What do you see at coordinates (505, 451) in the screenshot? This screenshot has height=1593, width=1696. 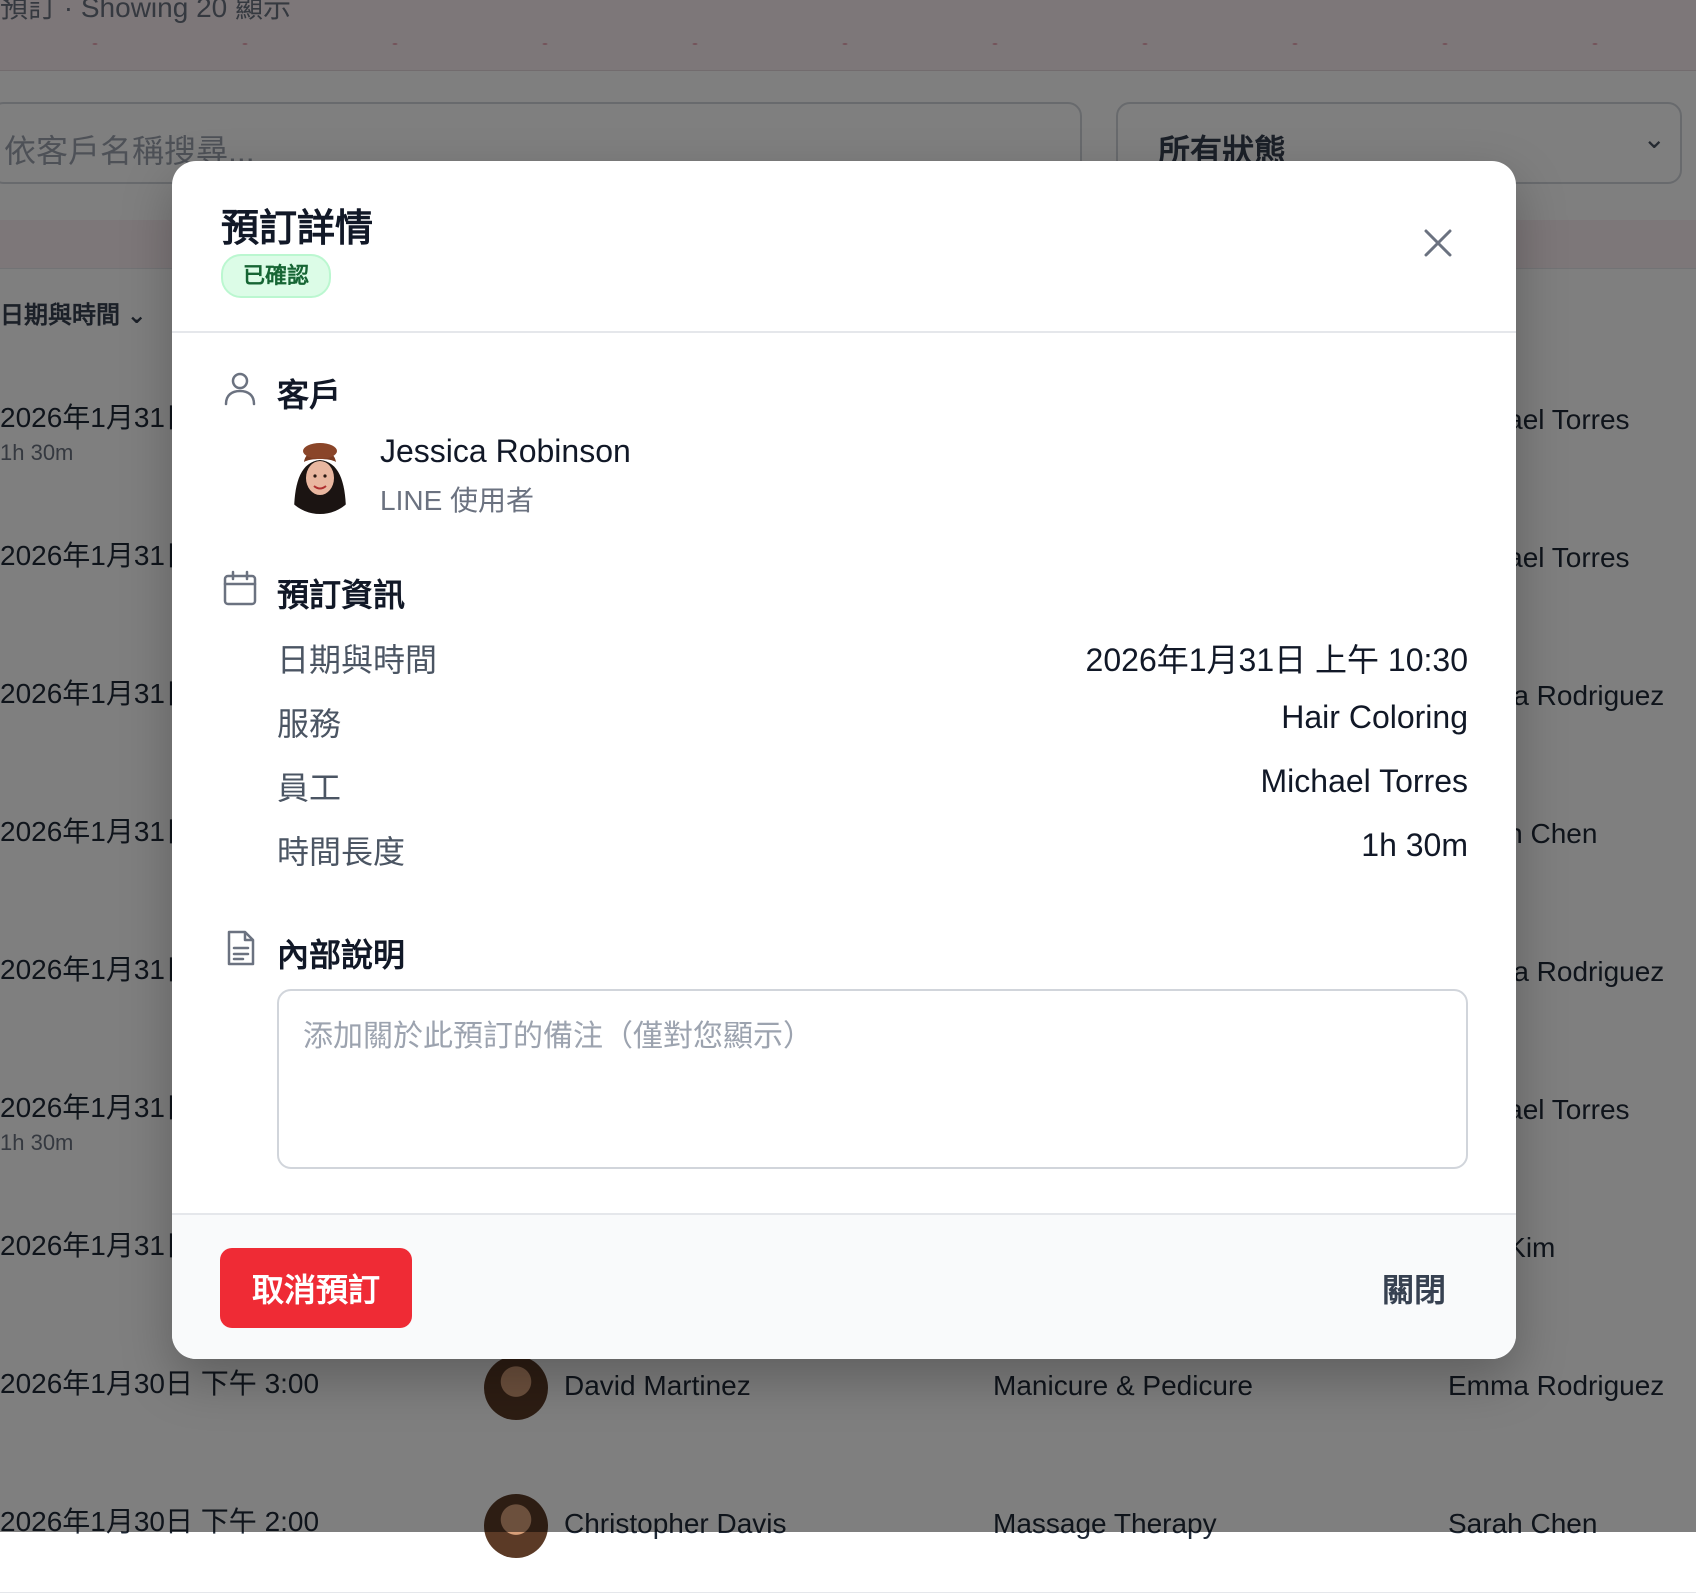 I see `customer-name: Jessica Robinson` at bounding box center [505, 451].